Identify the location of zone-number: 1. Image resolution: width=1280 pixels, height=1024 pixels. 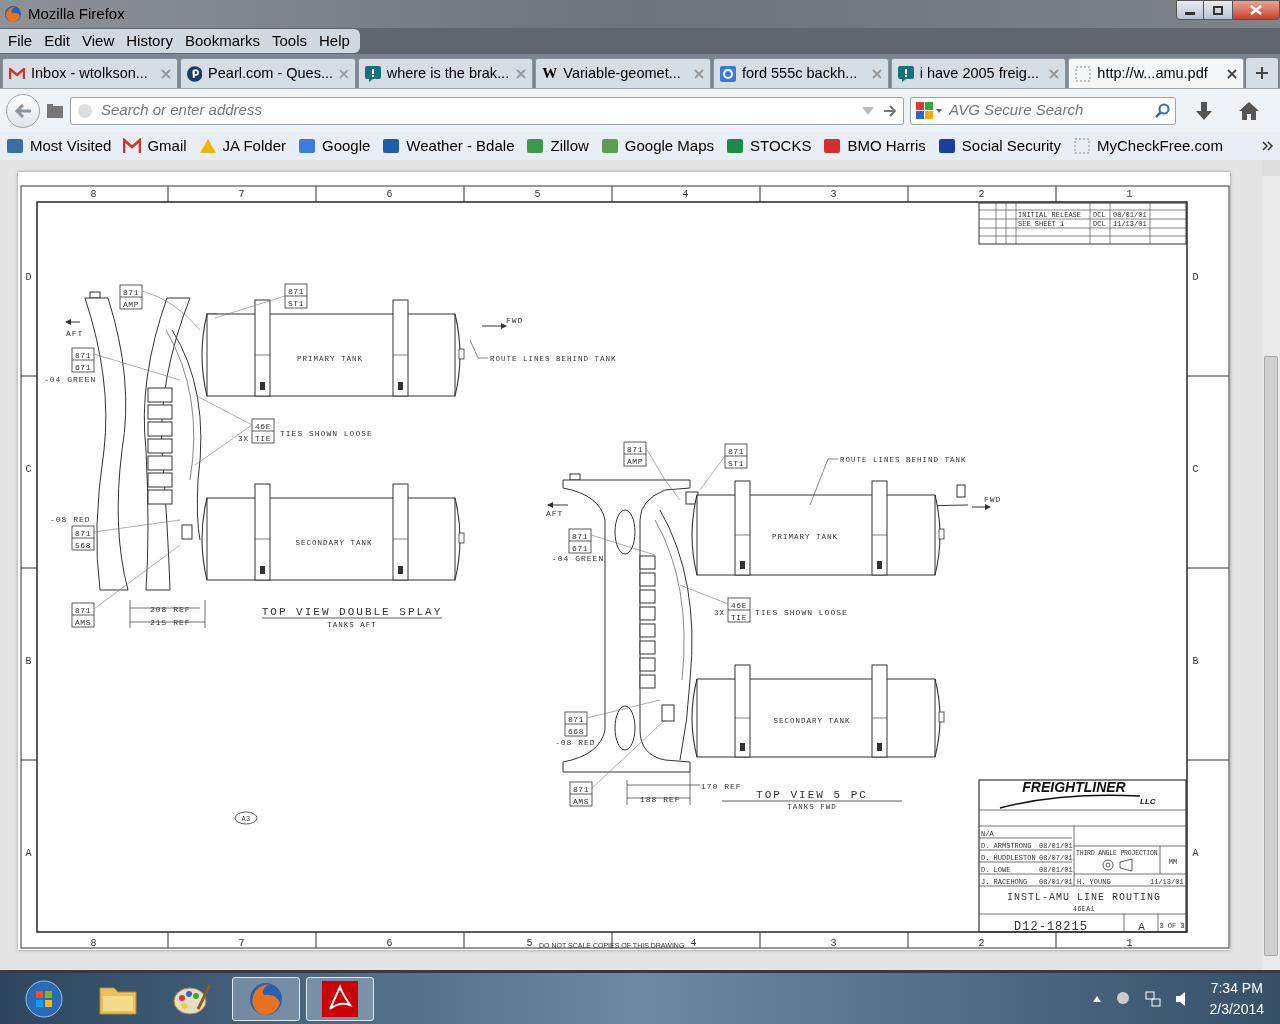
(1130, 943).